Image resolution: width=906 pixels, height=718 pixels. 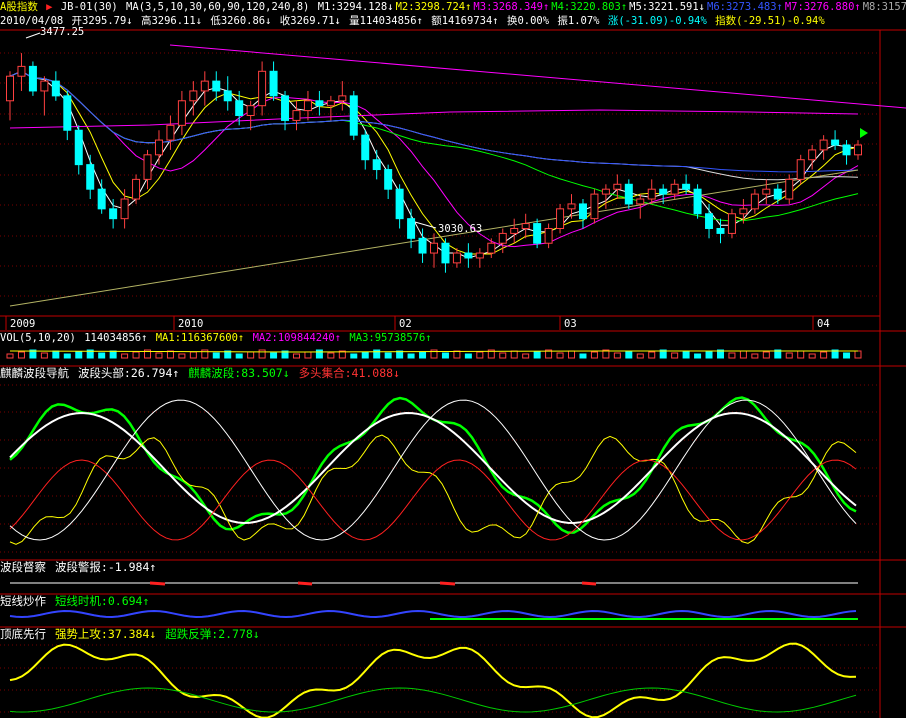 What do you see at coordinates (62, 32) in the screenshot?
I see `high-price-label: 3477.25` at bounding box center [62, 32].